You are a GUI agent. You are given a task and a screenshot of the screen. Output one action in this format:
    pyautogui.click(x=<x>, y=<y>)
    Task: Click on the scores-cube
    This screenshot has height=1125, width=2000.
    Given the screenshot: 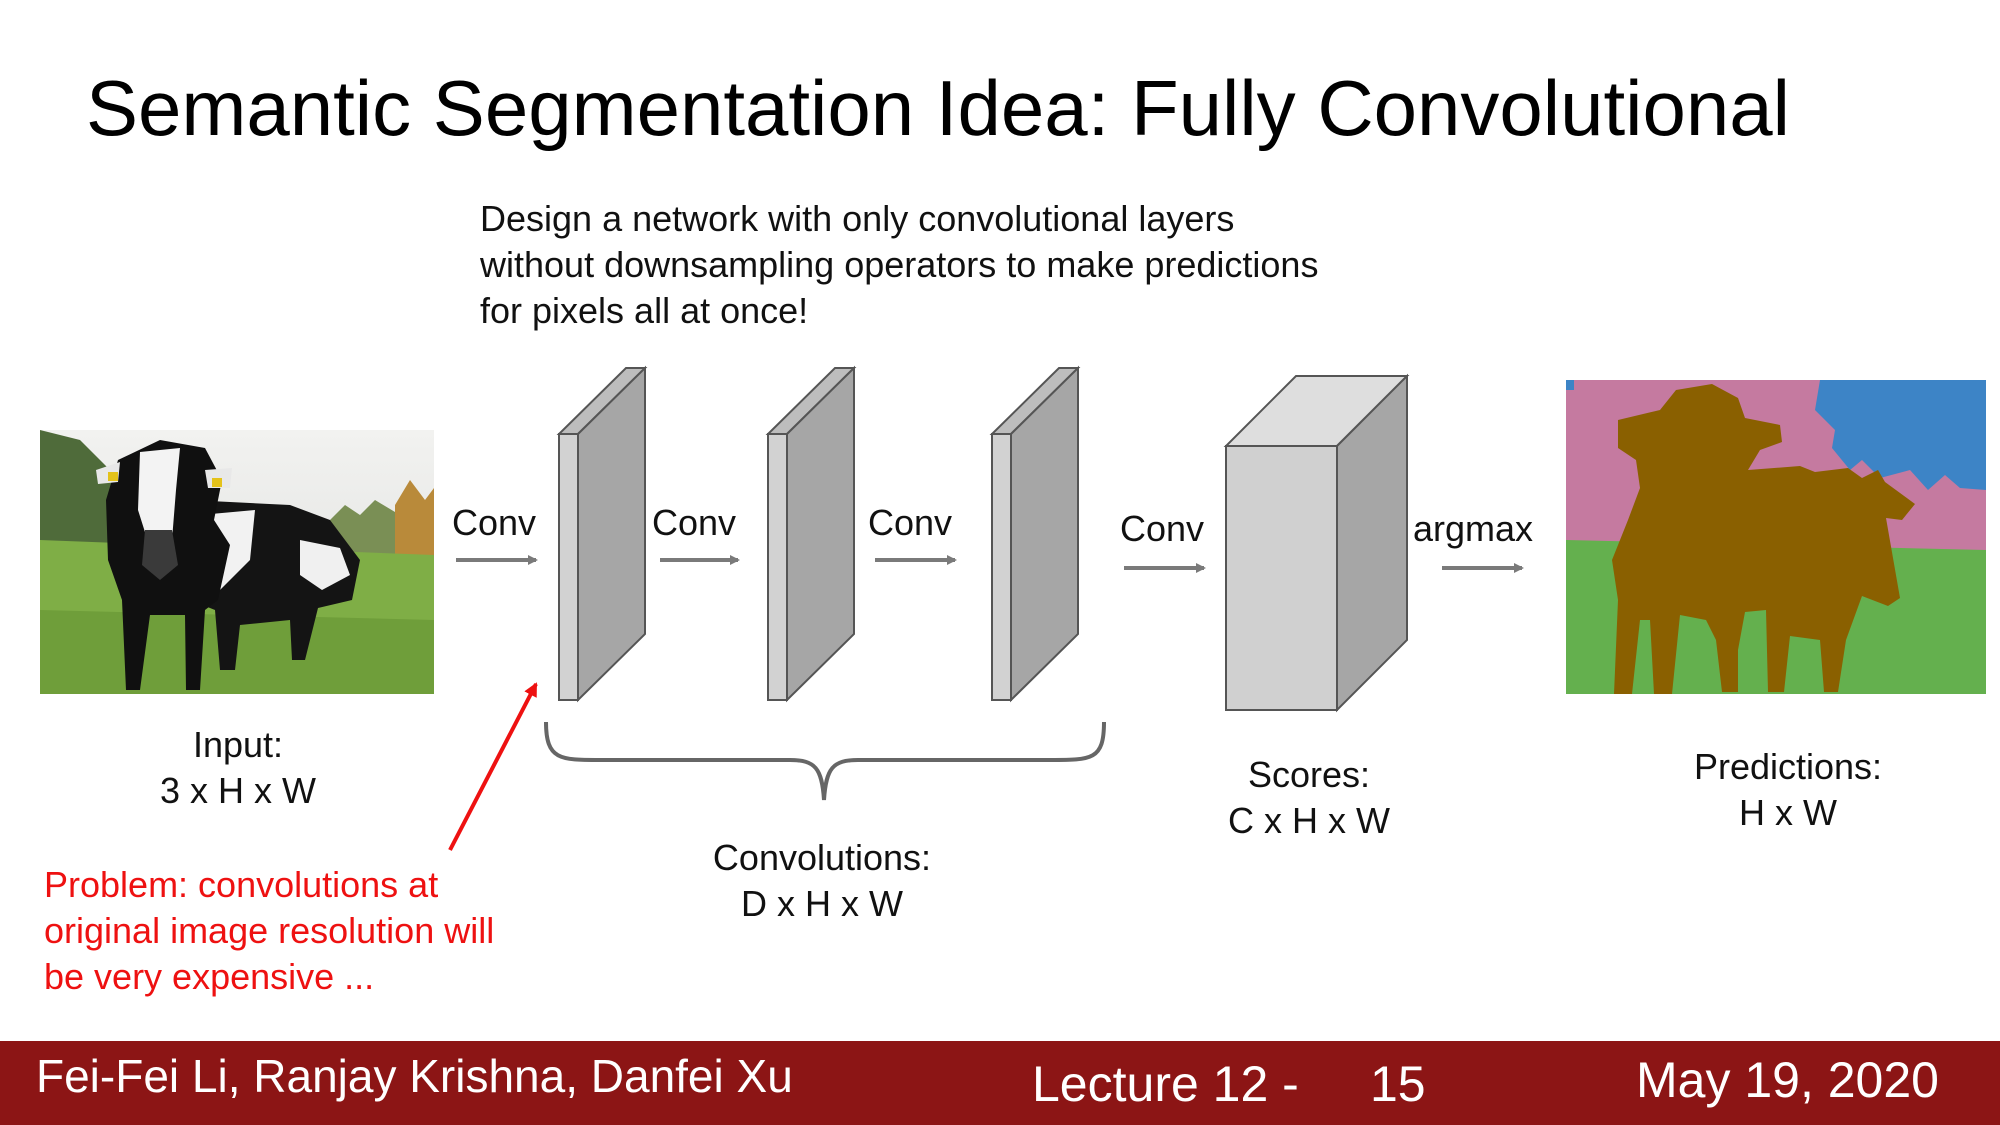 What is the action you would take?
    pyautogui.click(x=1316, y=543)
    